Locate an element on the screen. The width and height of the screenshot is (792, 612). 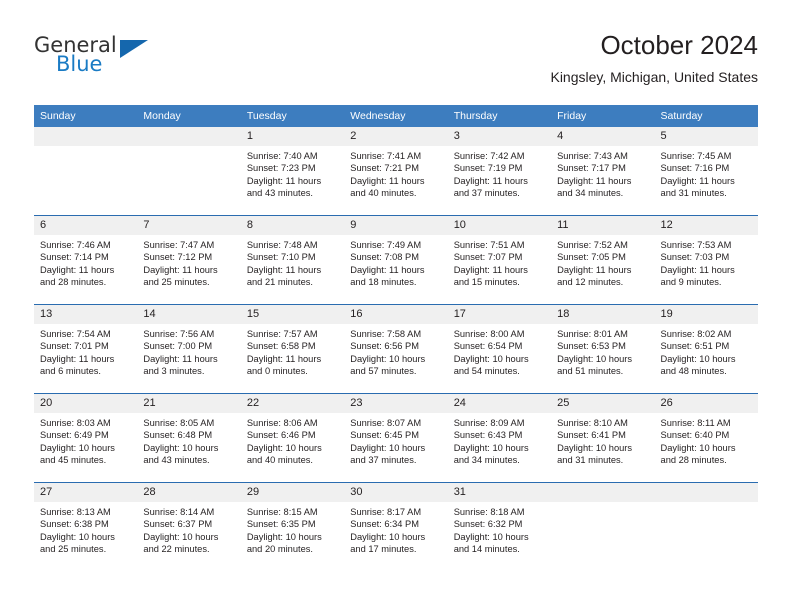
sunset-text: Sunset: 6:45 PM is located at coordinates (384, 435).